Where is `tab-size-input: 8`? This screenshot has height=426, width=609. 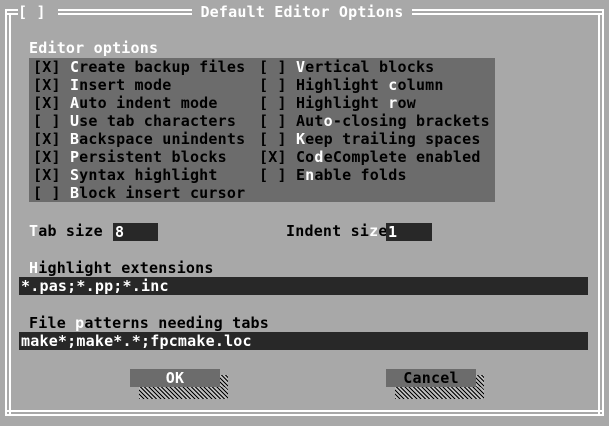 tab-size-input: 8 is located at coordinates (135, 232).